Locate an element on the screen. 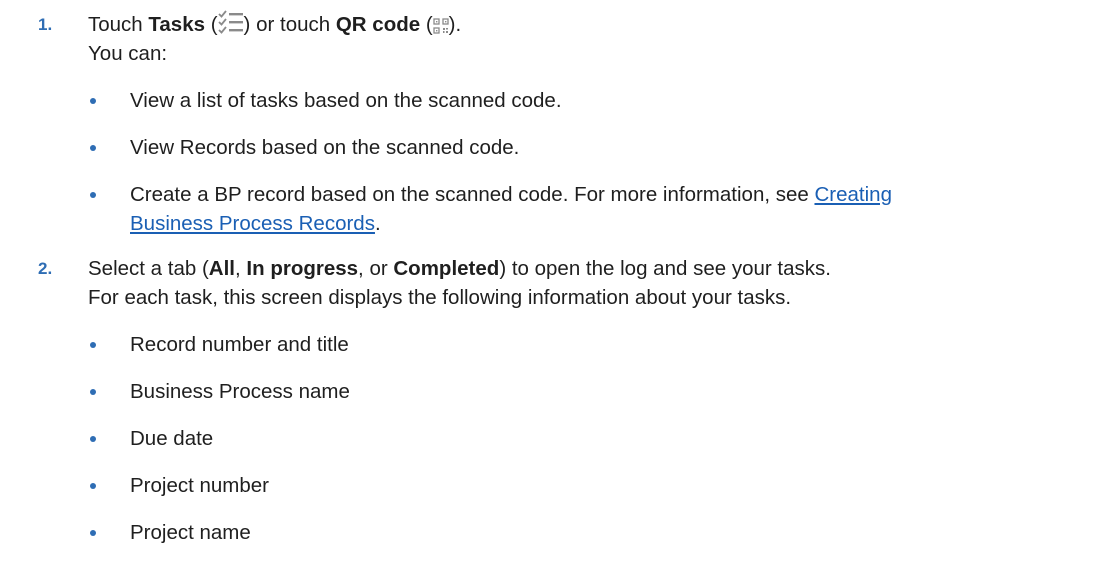 This screenshot has height=569, width=1110. tasks-checklist-icon is located at coordinates (230, 26).